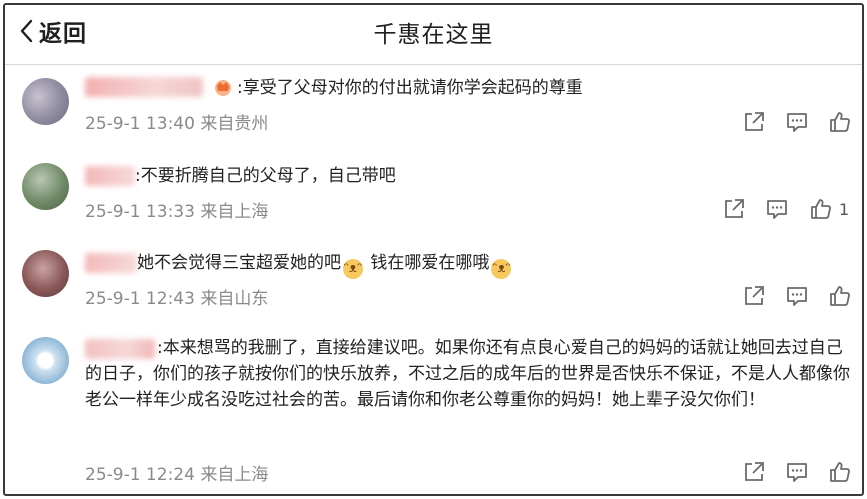  What do you see at coordinates (140, 299) in the screenshot?
I see `comment-time: 25-9-1 12:43` at bounding box center [140, 299].